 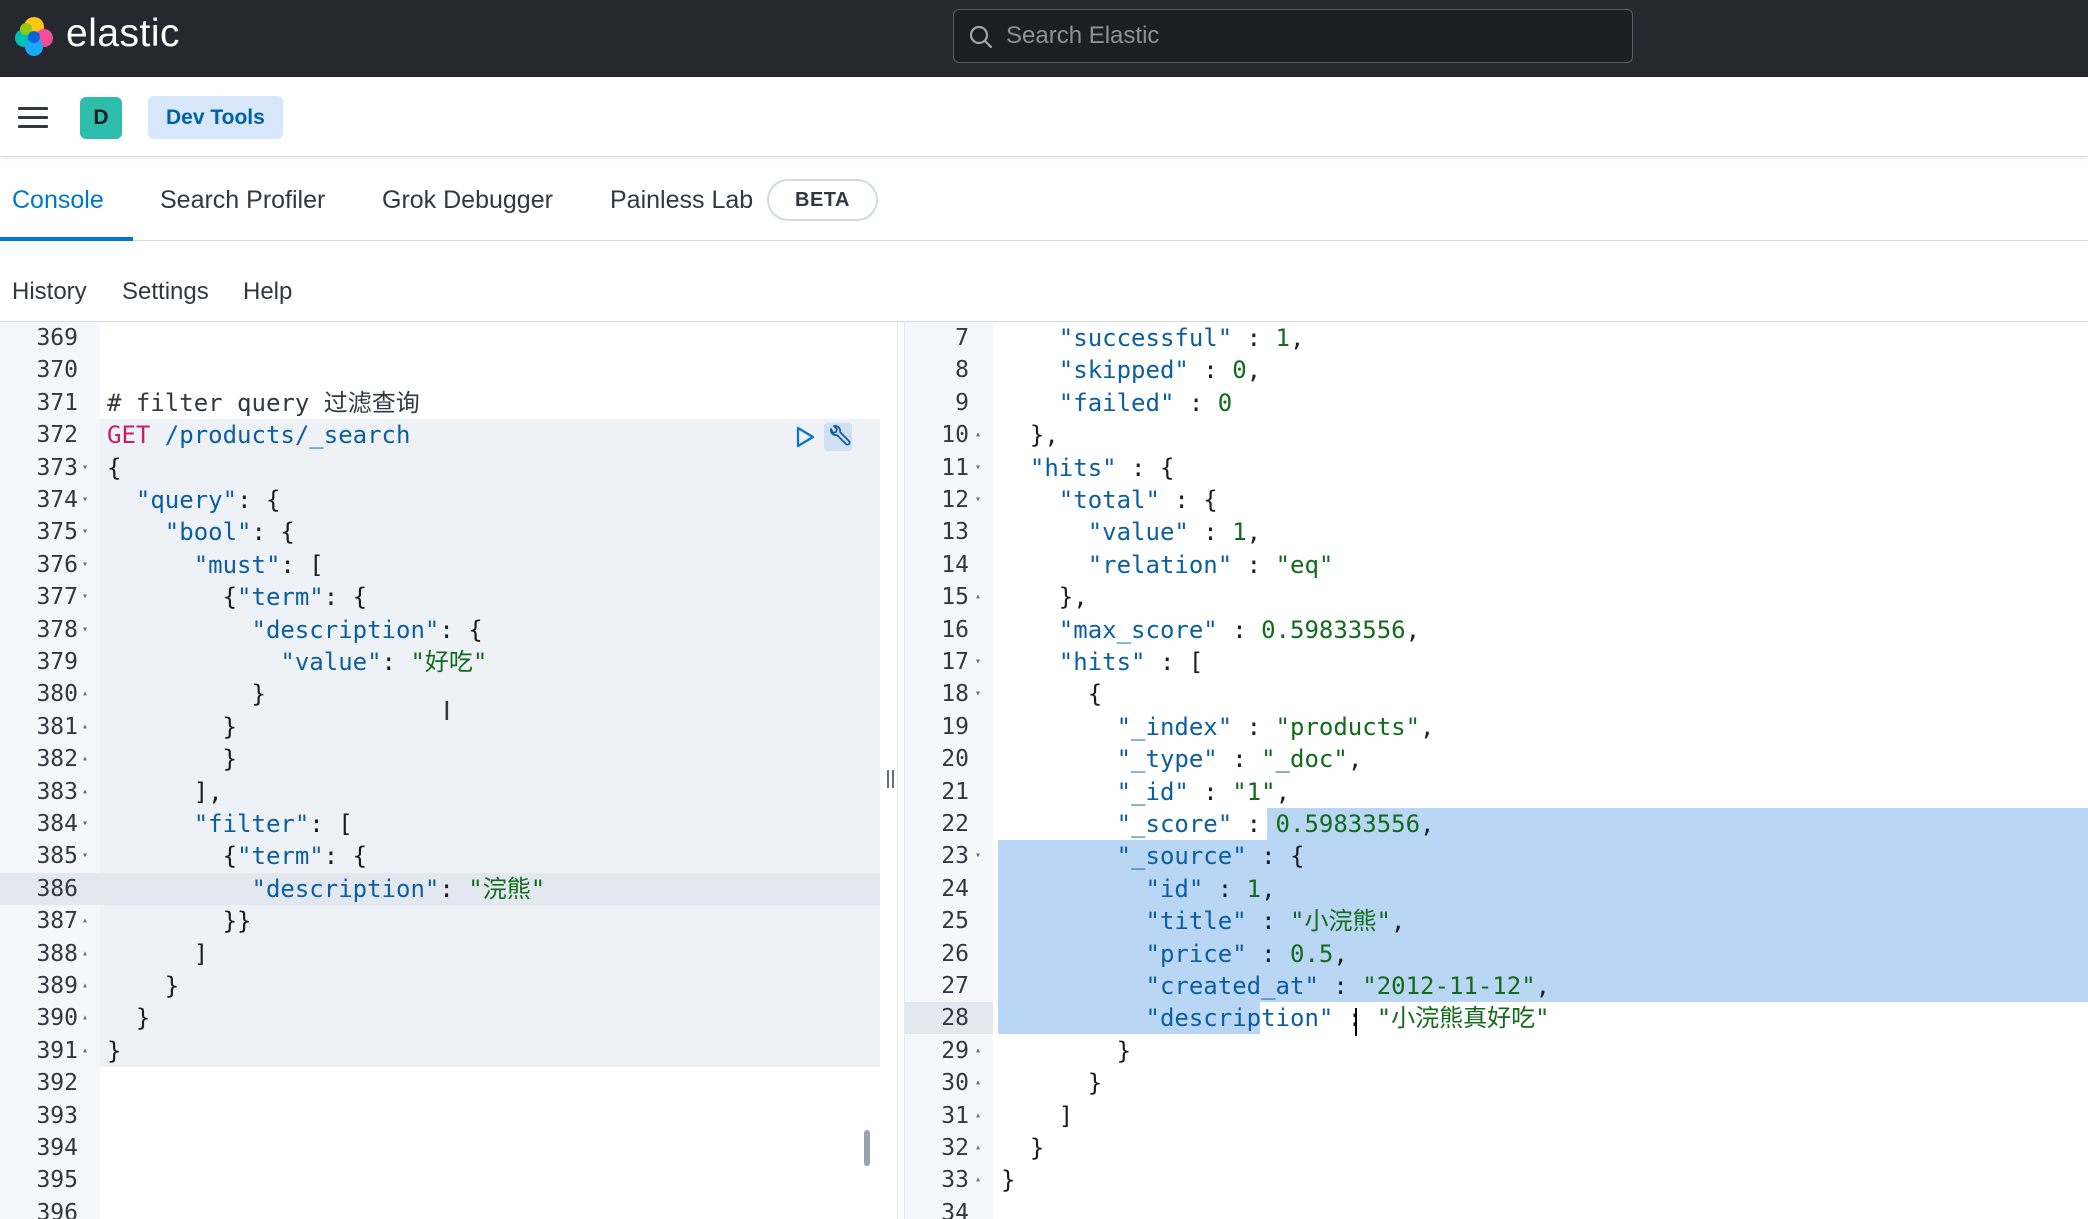 What do you see at coordinates (33, 118) in the screenshot?
I see `menu-icon` at bounding box center [33, 118].